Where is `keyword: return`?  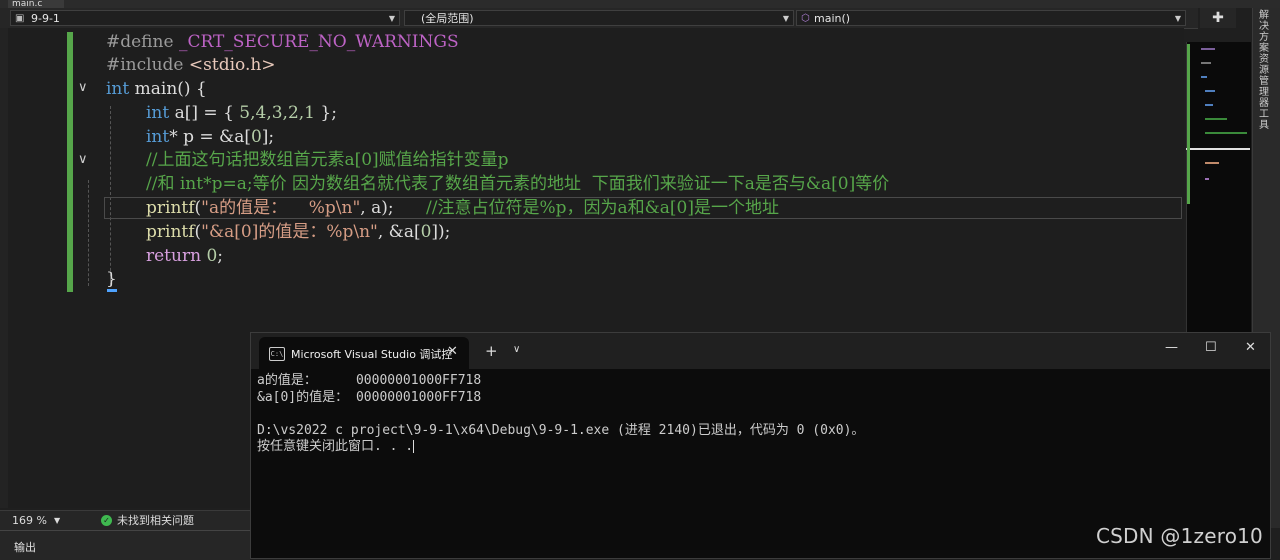 keyword: return is located at coordinates (174, 256).